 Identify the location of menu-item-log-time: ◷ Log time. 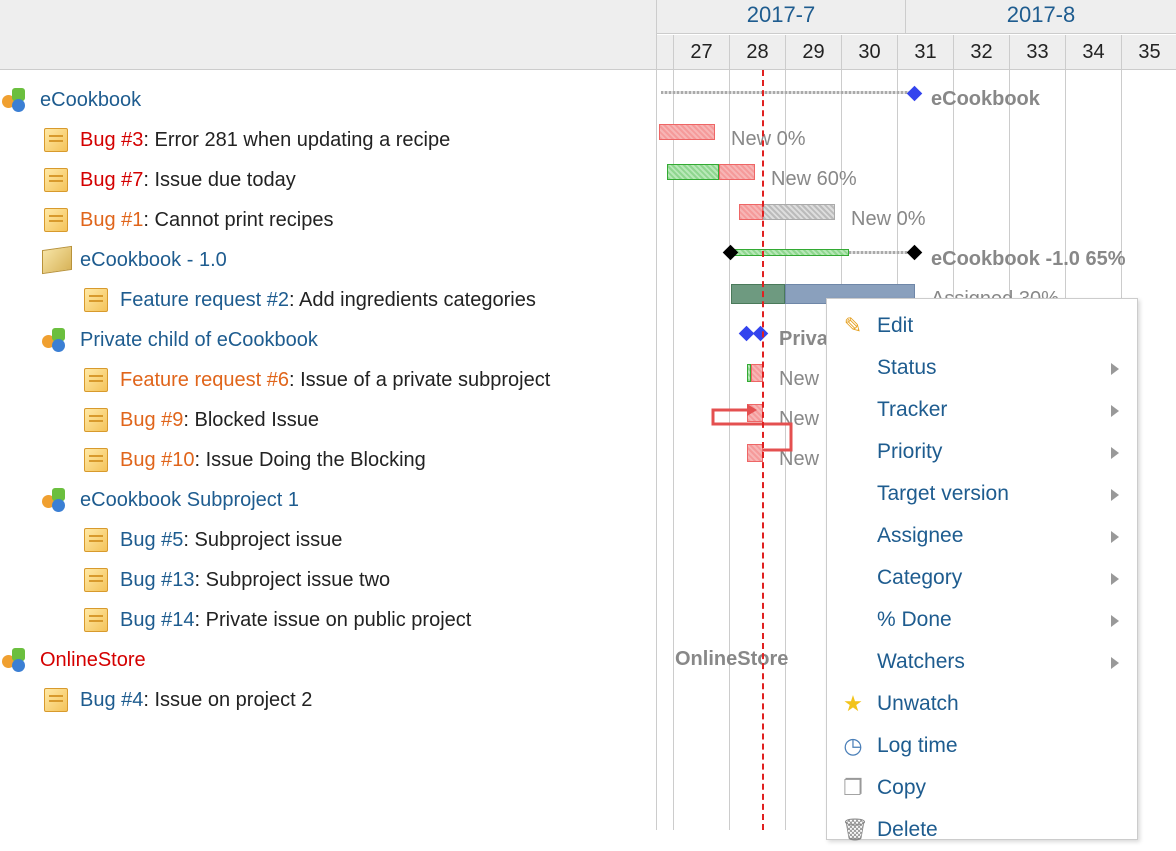
(982, 746).